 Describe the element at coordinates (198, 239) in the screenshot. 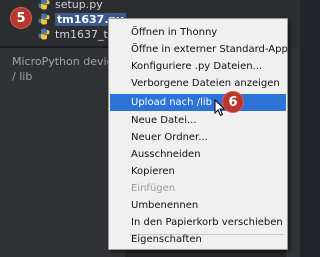

I see `menu-item-properties: Eigenschaften` at that location.